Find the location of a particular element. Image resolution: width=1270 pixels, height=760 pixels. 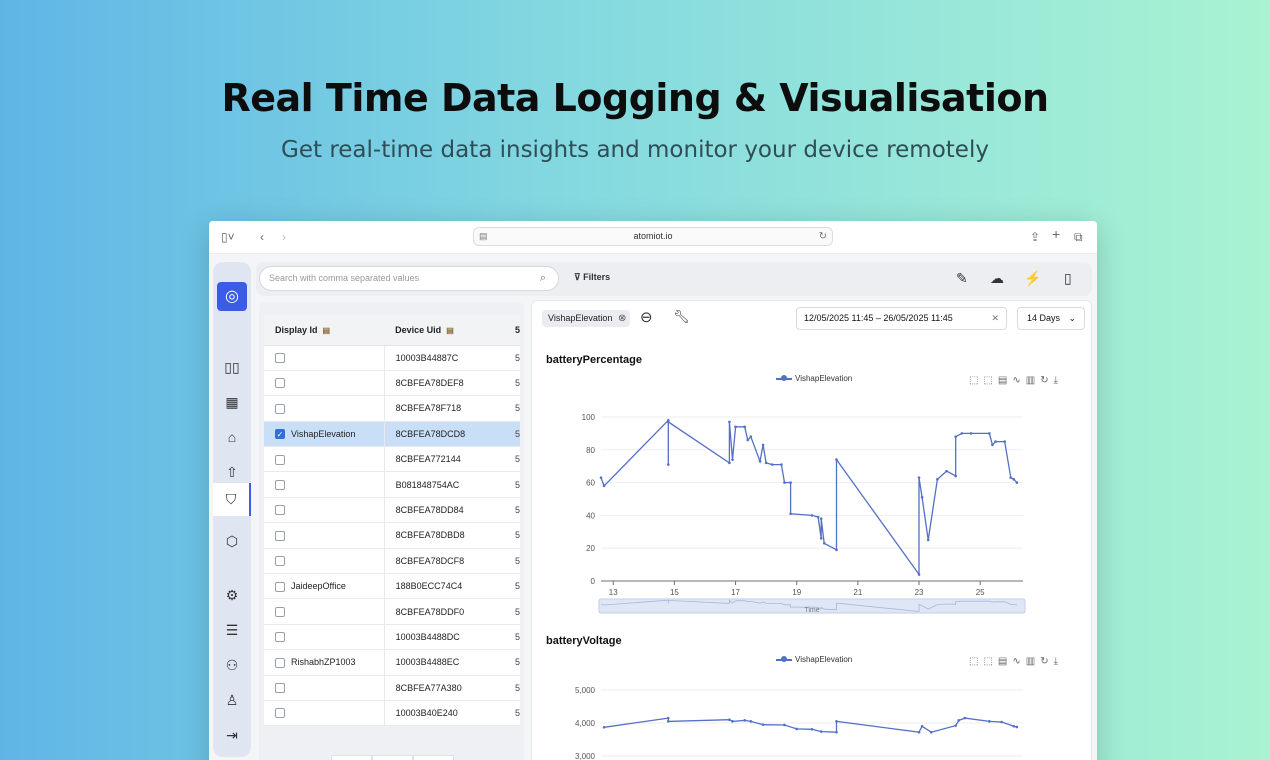

table-row: 8CBFEA78DEF8 5 is located at coordinates (392, 383).